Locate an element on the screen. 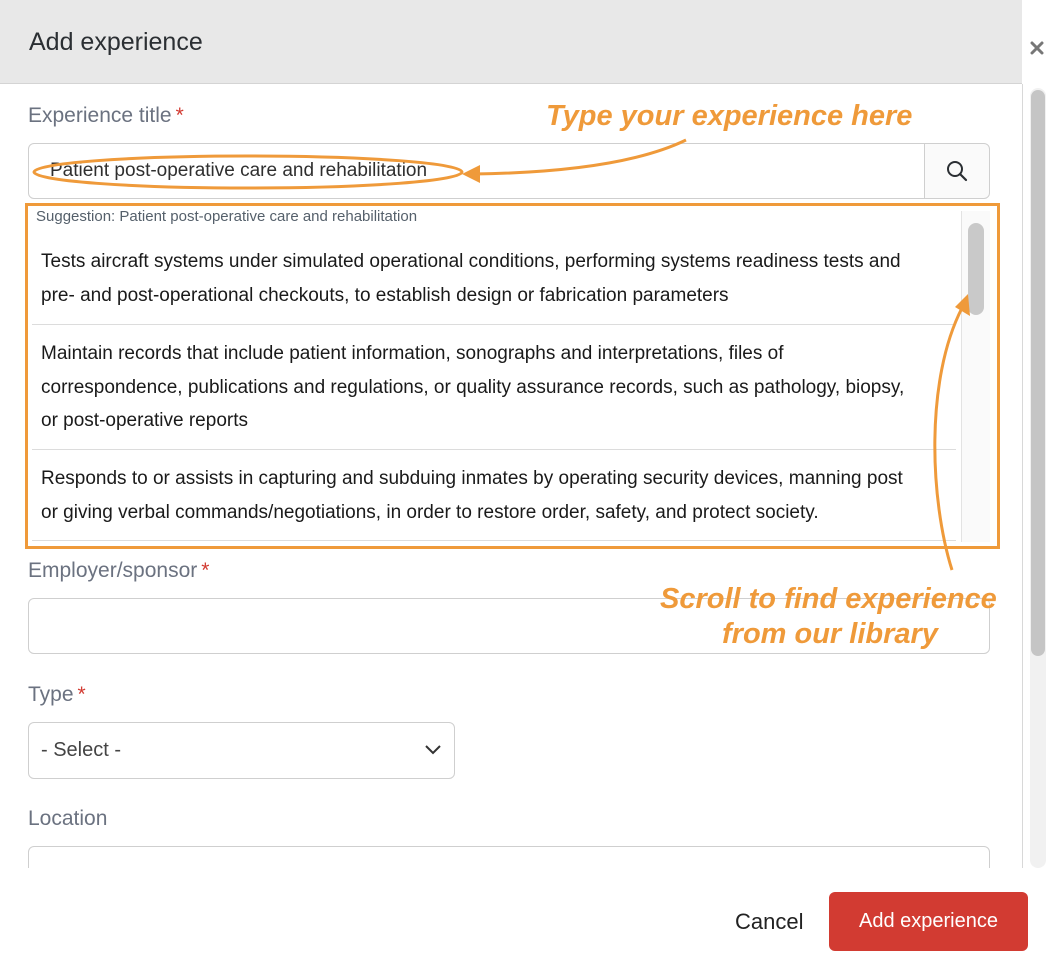  scroll-arrow is located at coordinates (948, 439).